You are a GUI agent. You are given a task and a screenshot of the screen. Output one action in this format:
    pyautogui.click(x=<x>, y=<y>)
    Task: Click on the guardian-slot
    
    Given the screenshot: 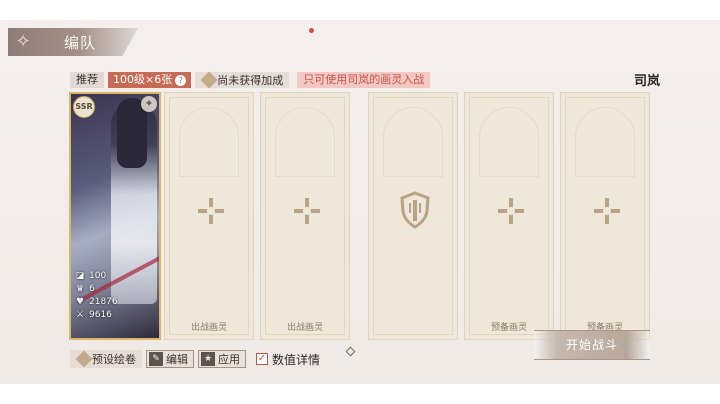 What is the action you would take?
    pyautogui.click(x=413, y=216)
    